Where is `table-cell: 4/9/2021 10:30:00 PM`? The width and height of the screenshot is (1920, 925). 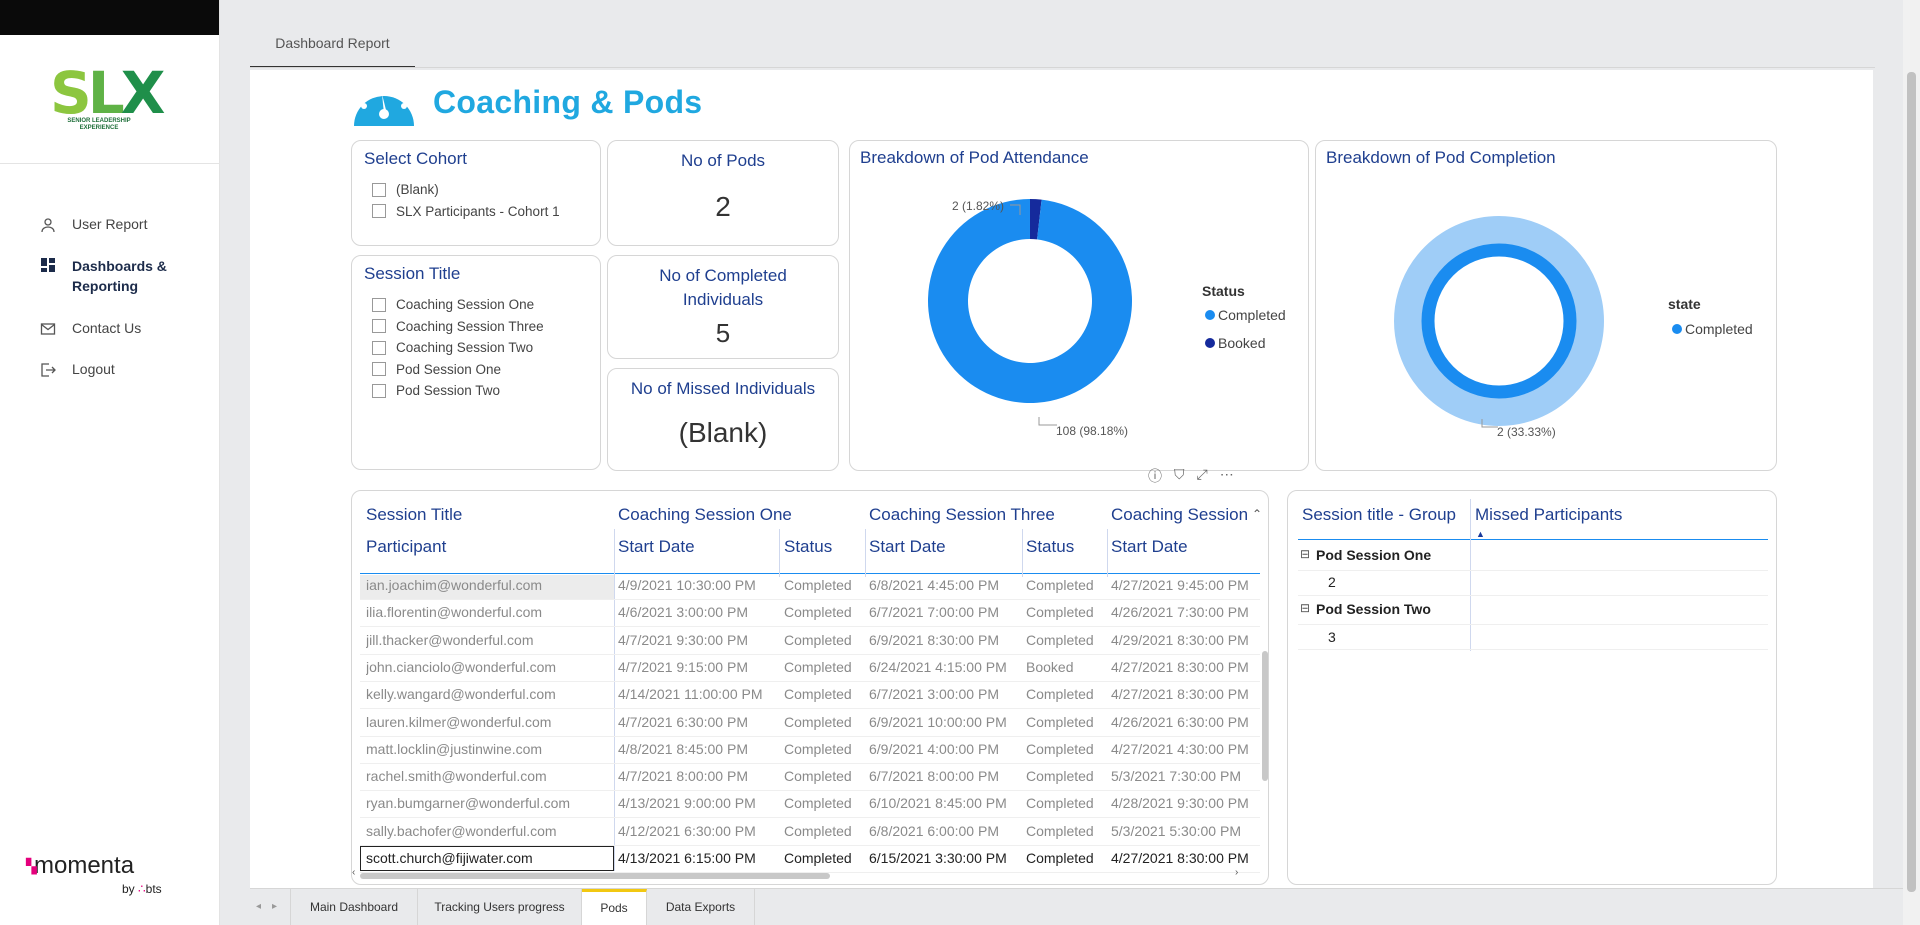 table-cell: 4/9/2021 10:30:00 PM is located at coordinates (699, 585).